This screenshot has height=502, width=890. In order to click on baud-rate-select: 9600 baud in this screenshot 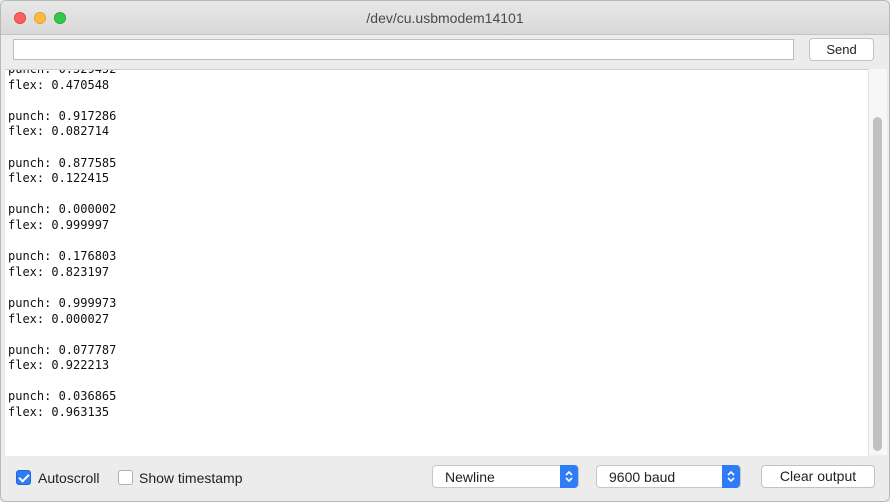, I will do `click(668, 476)`.